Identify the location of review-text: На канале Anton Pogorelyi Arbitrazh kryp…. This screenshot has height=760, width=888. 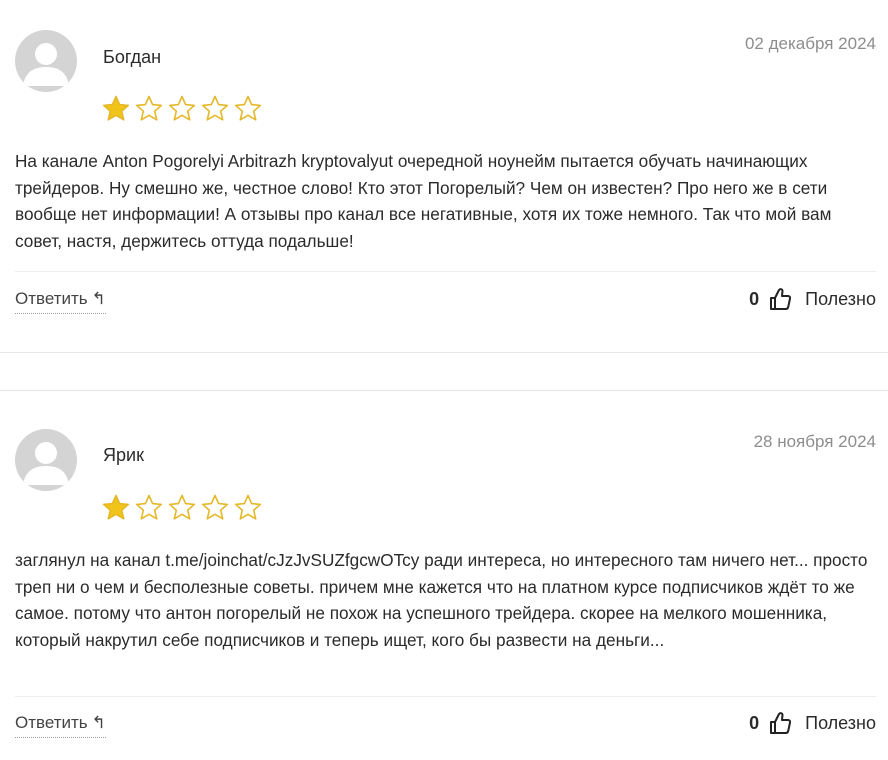
(423, 201).